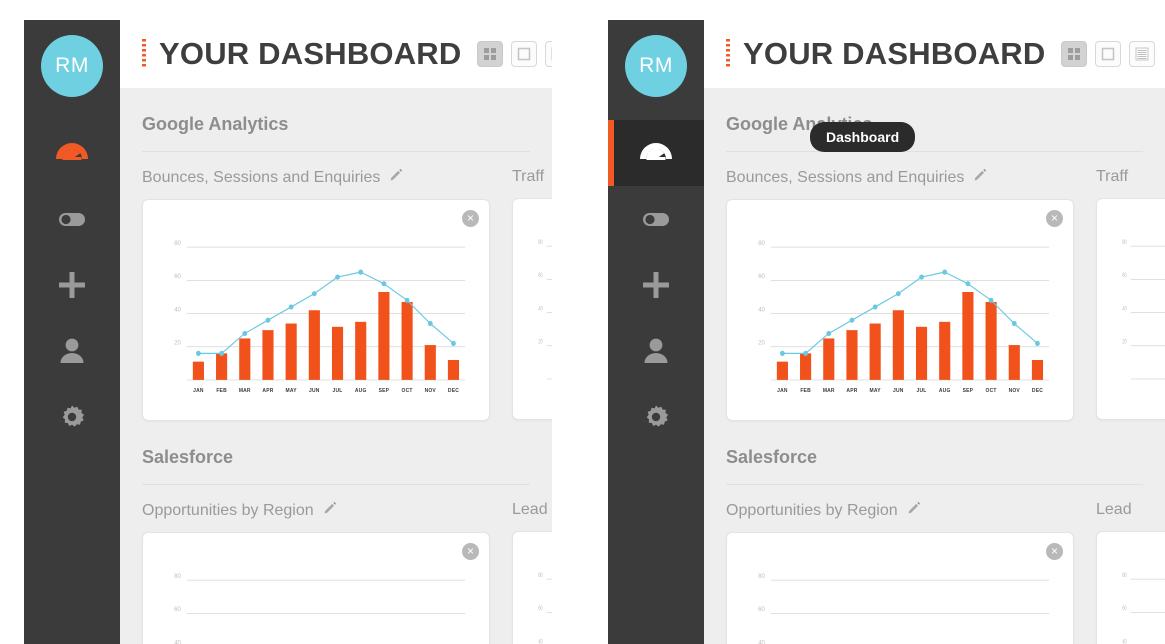 The image size is (1165, 644). I want to click on svg-text: OCT, so click(992, 391).